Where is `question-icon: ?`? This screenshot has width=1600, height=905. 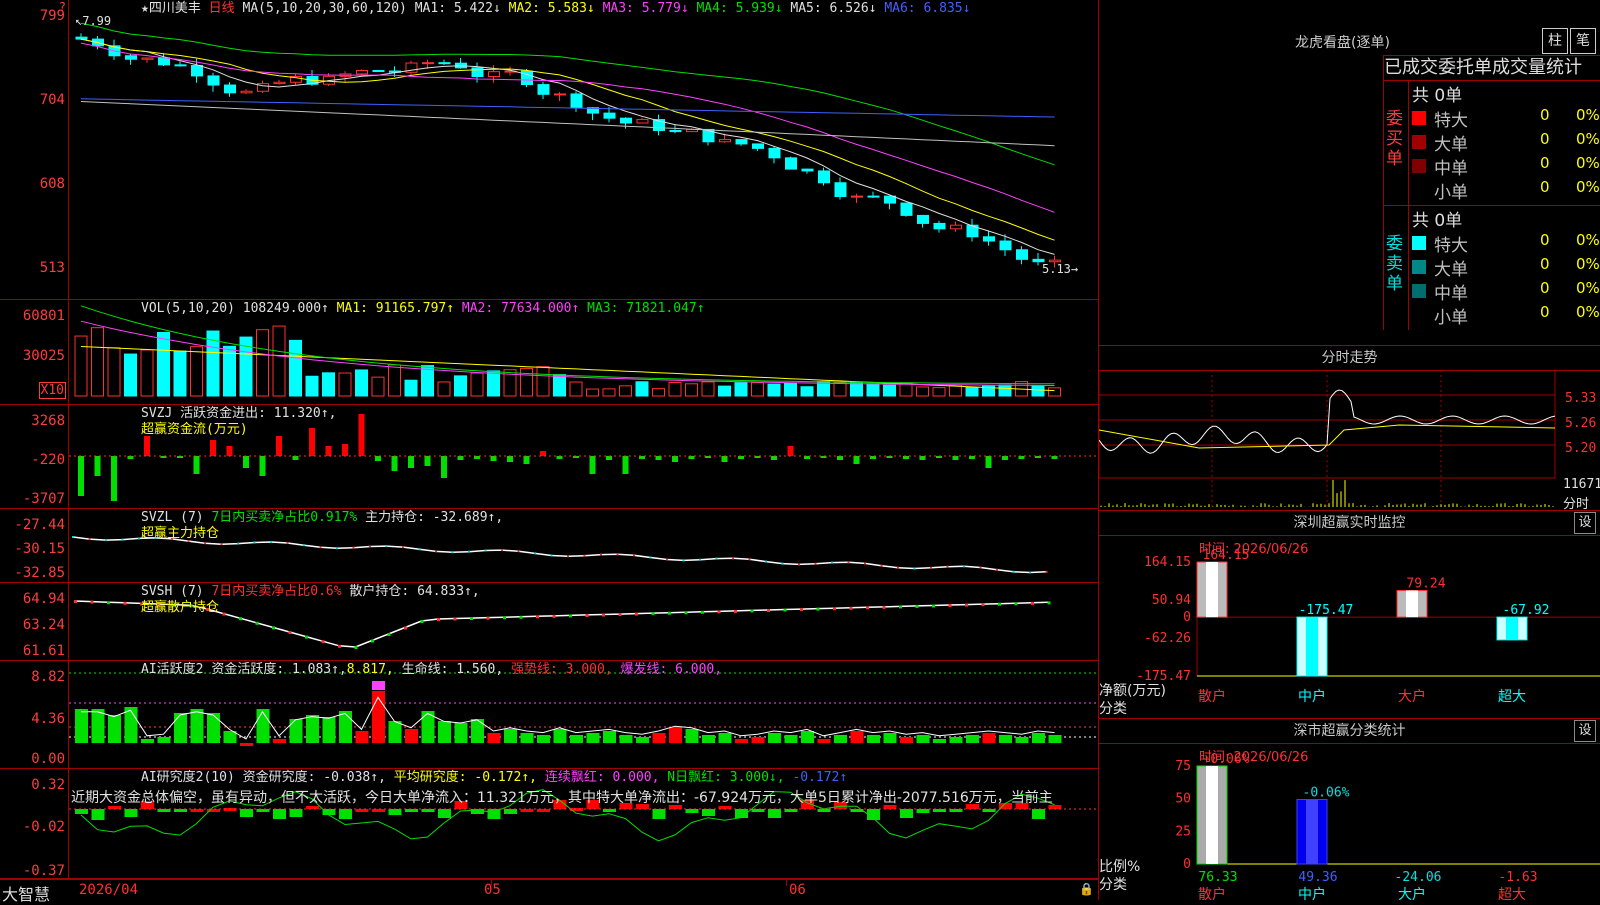
question-icon: ? is located at coordinates (62, 7).